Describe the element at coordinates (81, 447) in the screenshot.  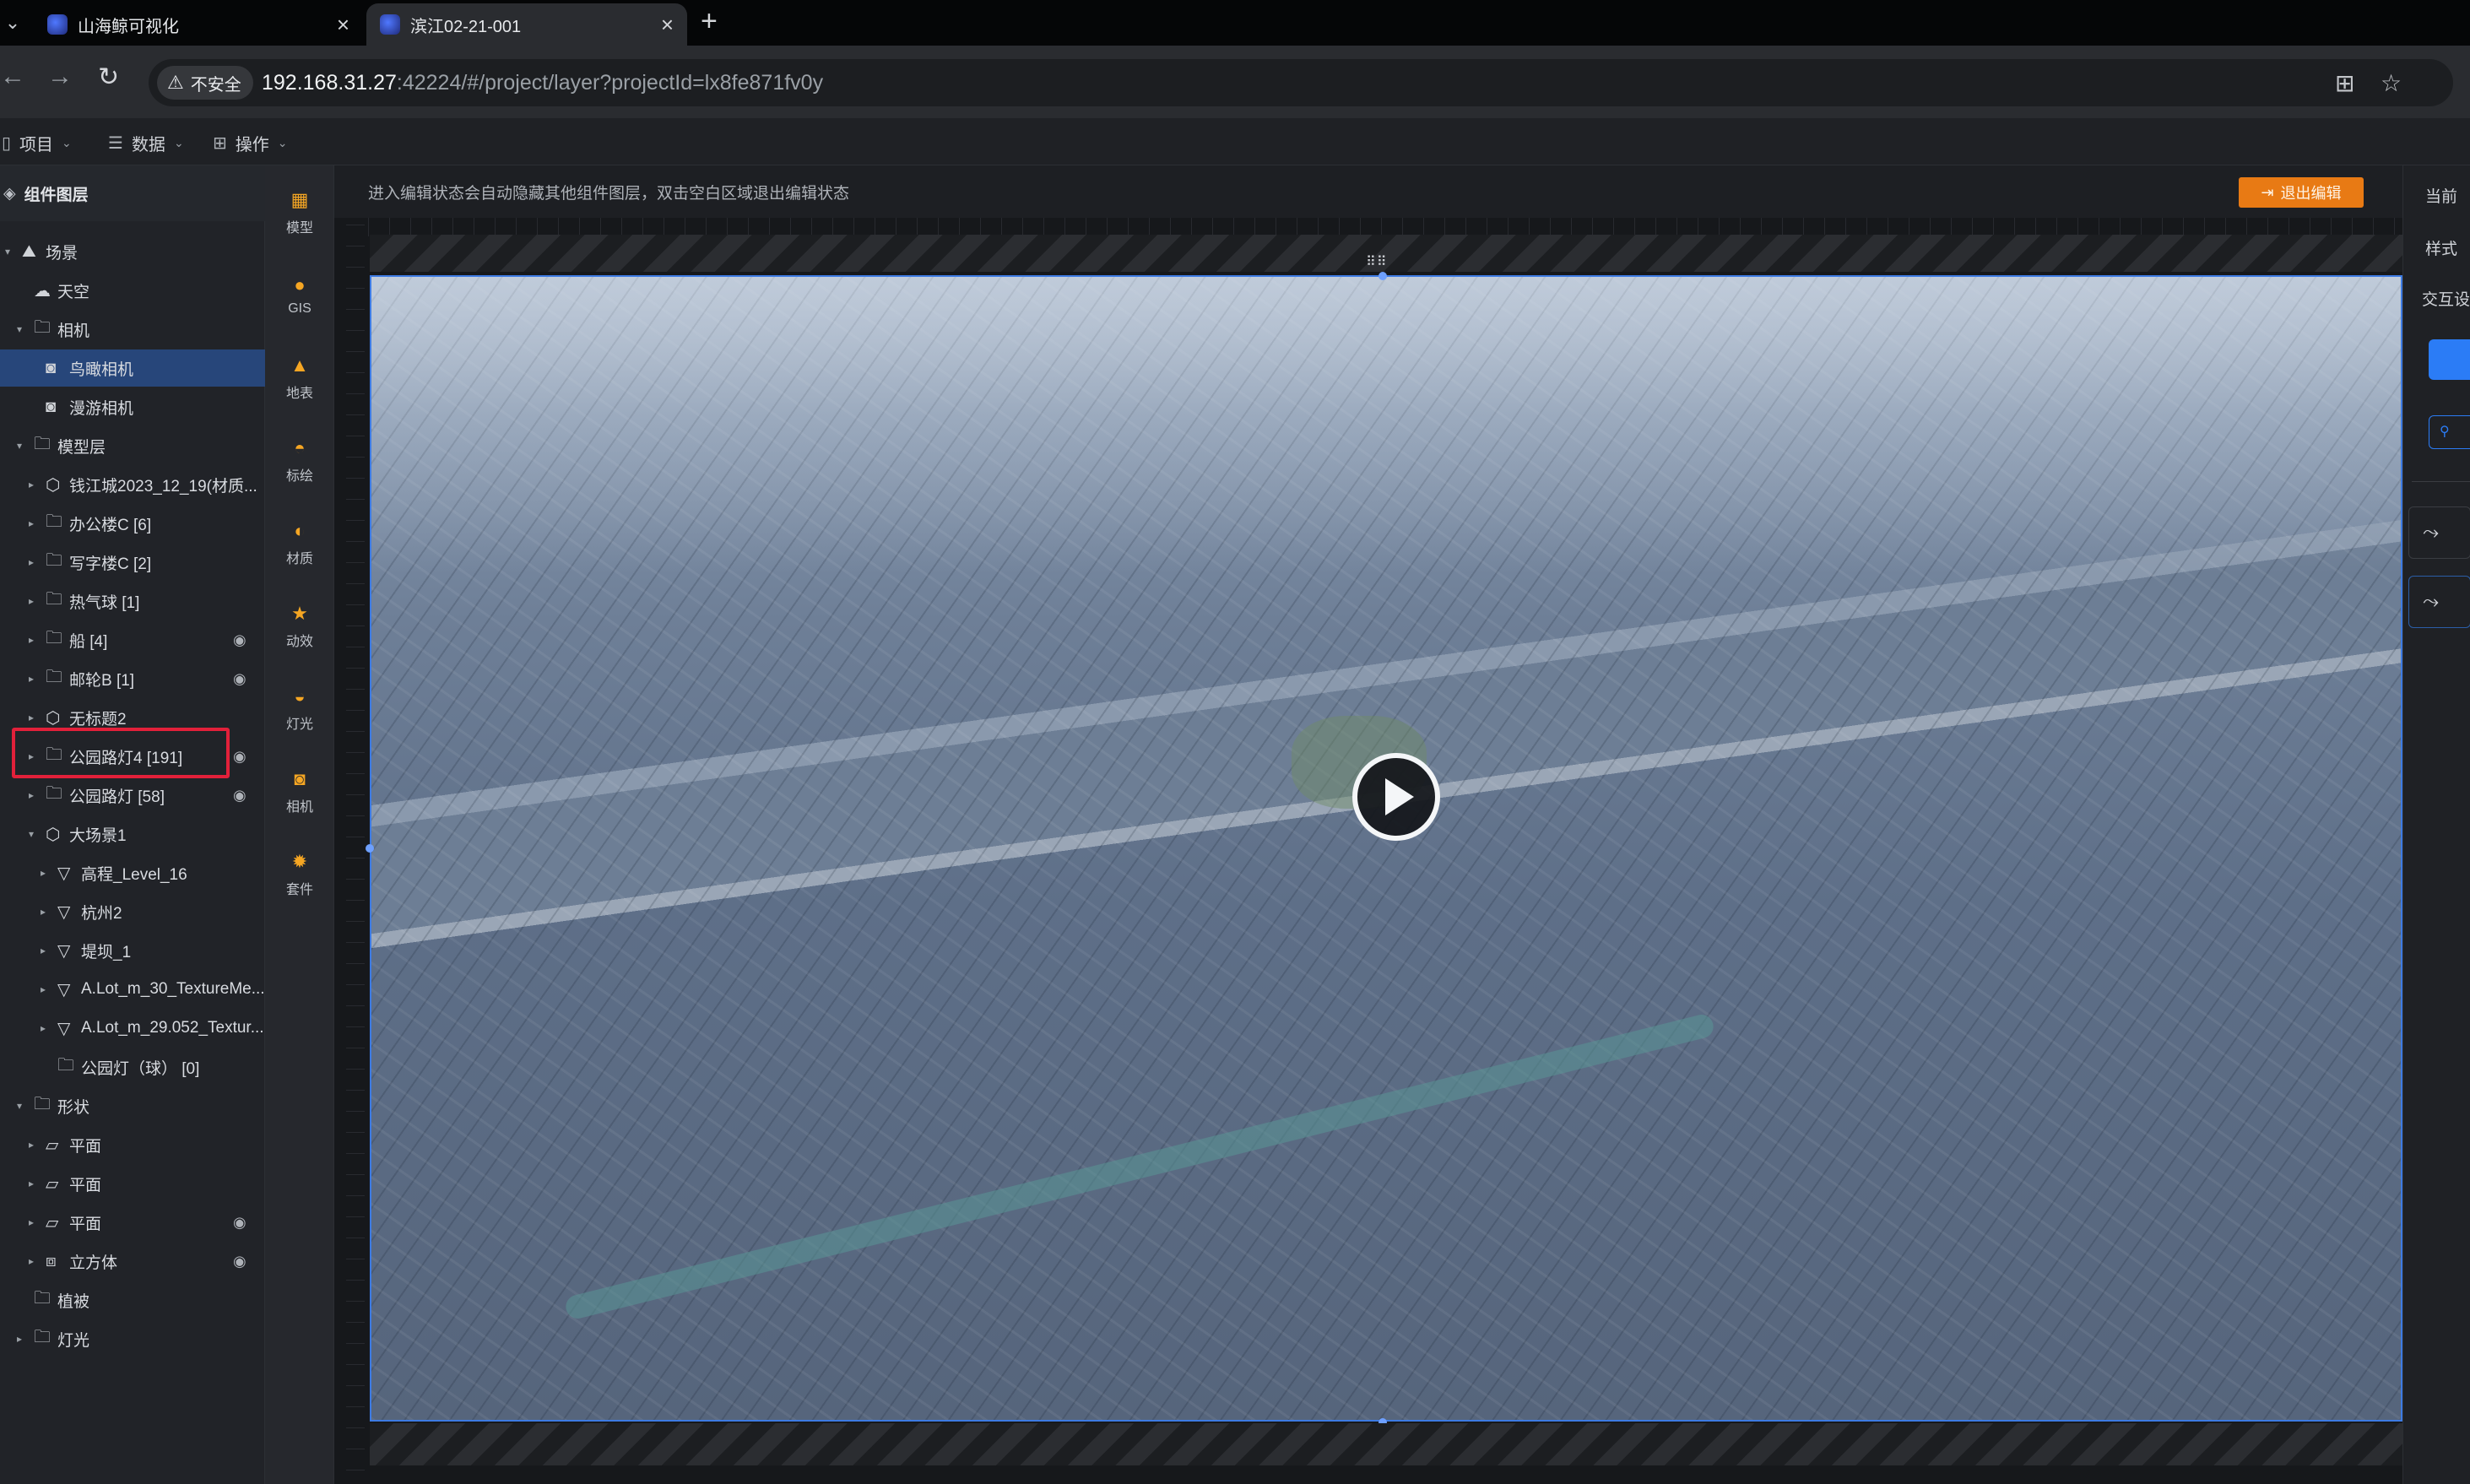
I see `layer-tree-label: 模型层` at that location.